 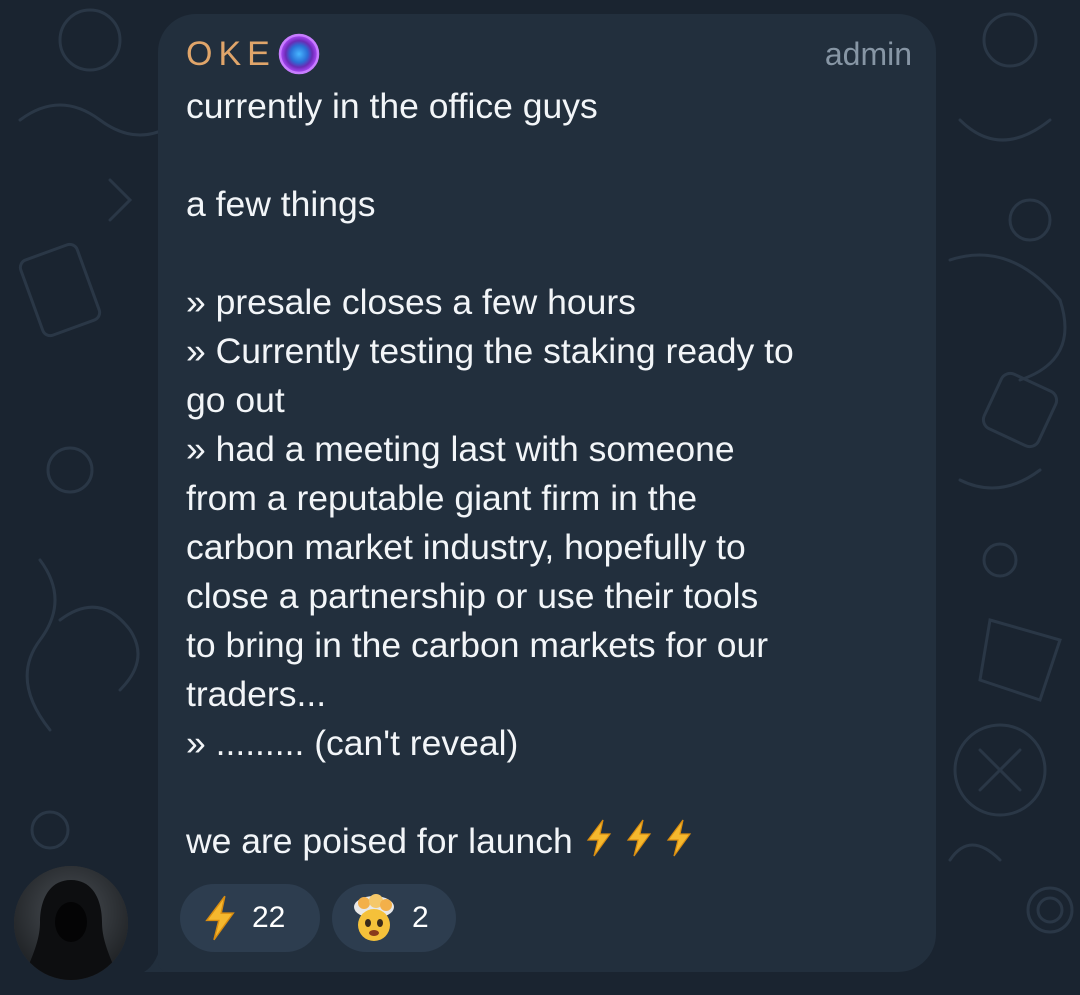 I want to click on hooded-figure-avatar-icon, so click(x=71, y=923).